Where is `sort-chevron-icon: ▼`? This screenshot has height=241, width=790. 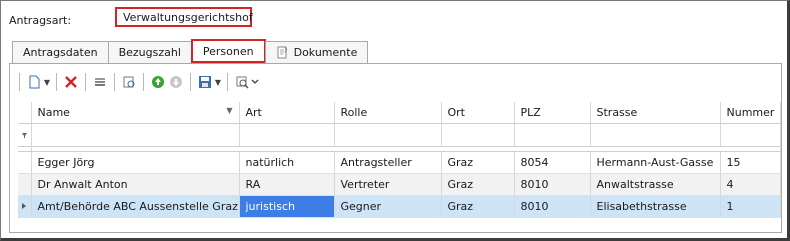 sort-chevron-icon: ▼ is located at coordinates (229, 110).